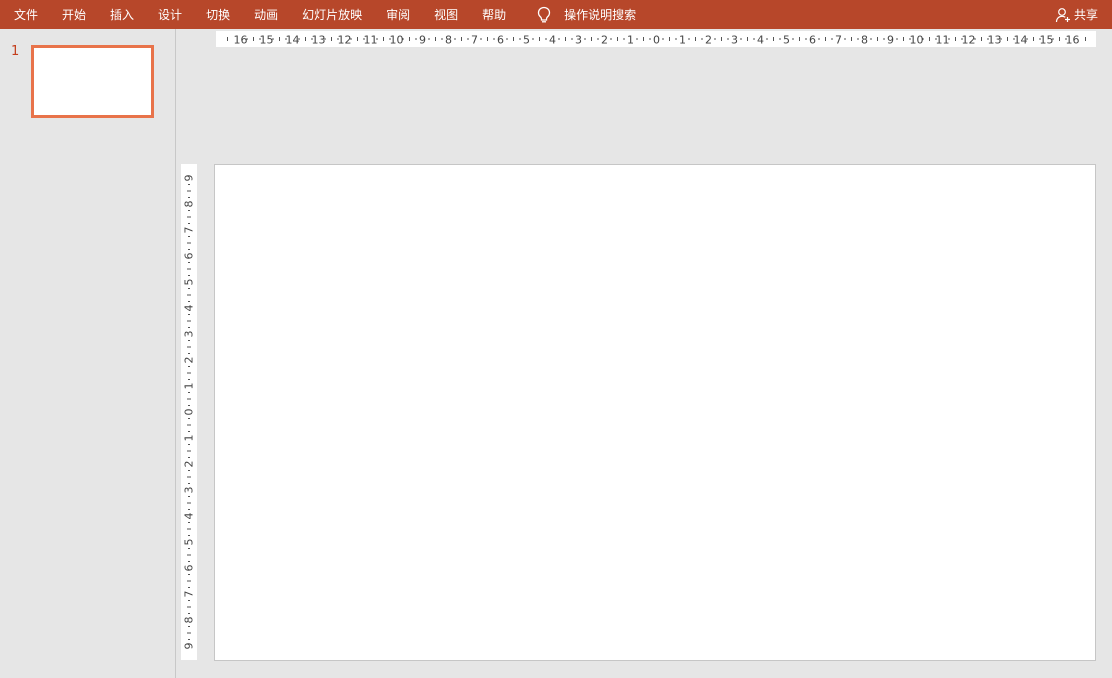 The image size is (1112, 678). I want to click on tab-view: 视图, so click(446, 14).